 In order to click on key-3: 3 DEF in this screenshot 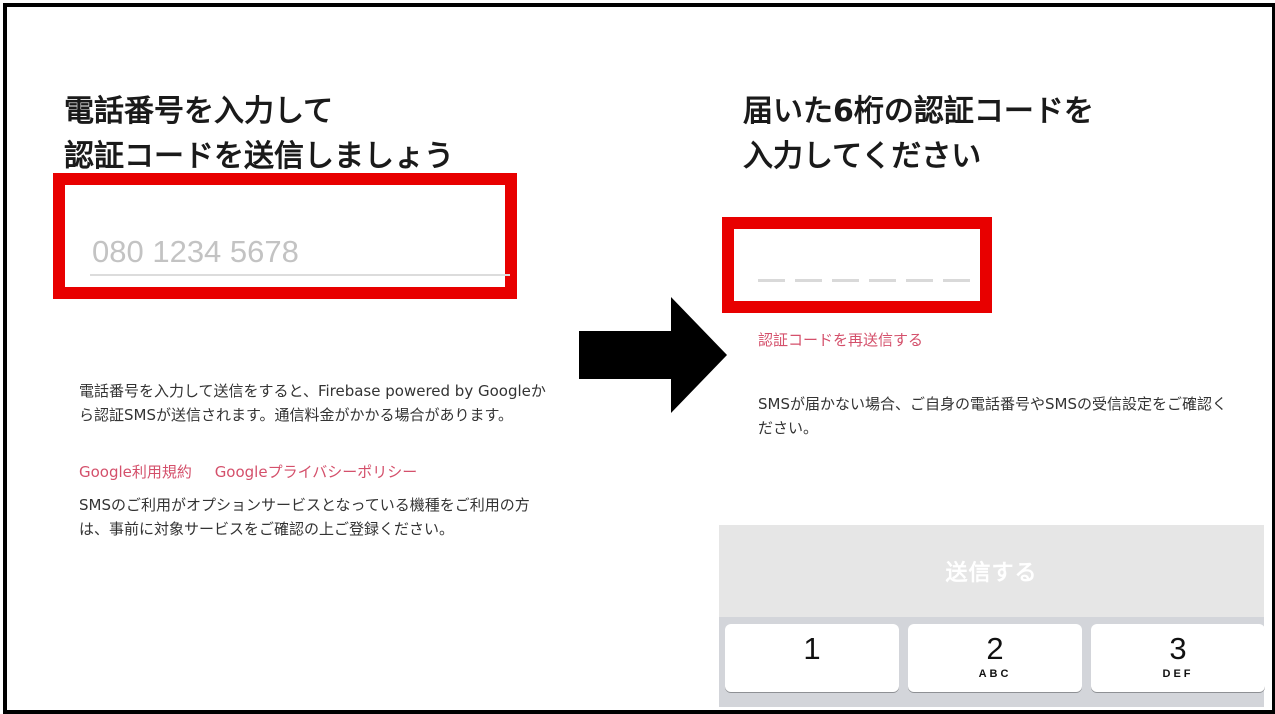, I will do `click(1178, 658)`.